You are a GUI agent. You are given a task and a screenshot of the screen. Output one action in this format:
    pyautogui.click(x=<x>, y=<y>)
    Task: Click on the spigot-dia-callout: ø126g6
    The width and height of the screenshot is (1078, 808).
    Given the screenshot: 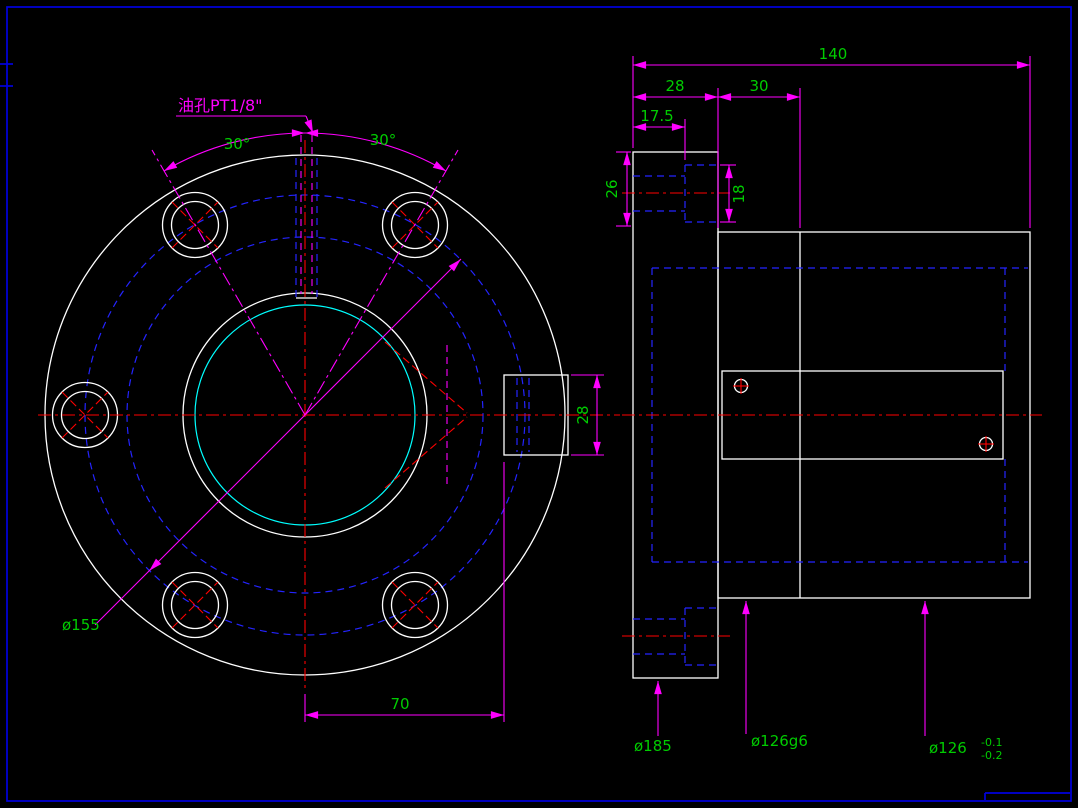 What is the action you would take?
    pyautogui.click(x=775, y=675)
    